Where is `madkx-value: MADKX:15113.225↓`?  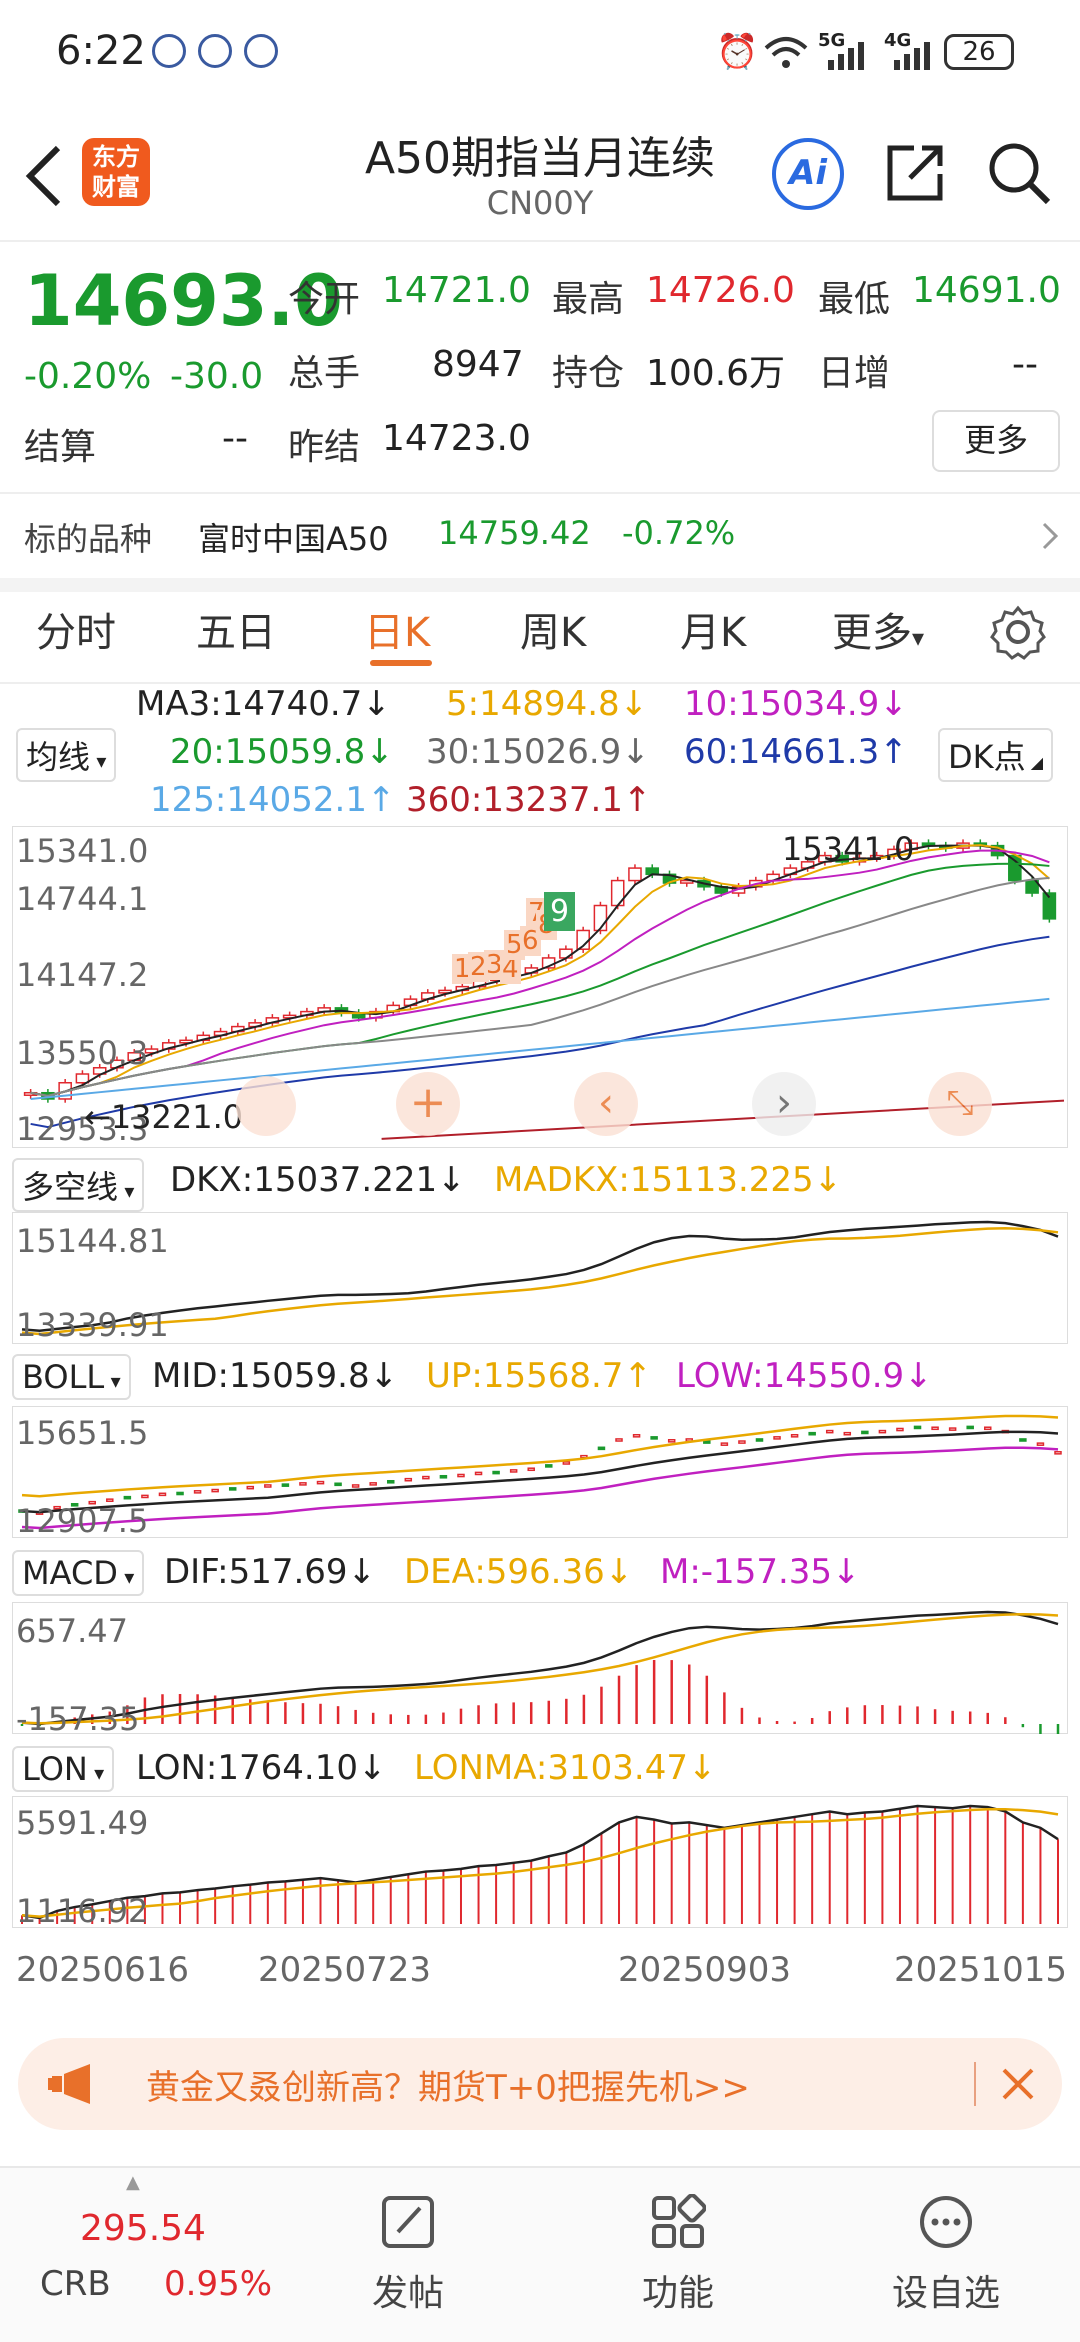 madkx-value: MADKX:15113.225↓ is located at coordinates (668, 1180).